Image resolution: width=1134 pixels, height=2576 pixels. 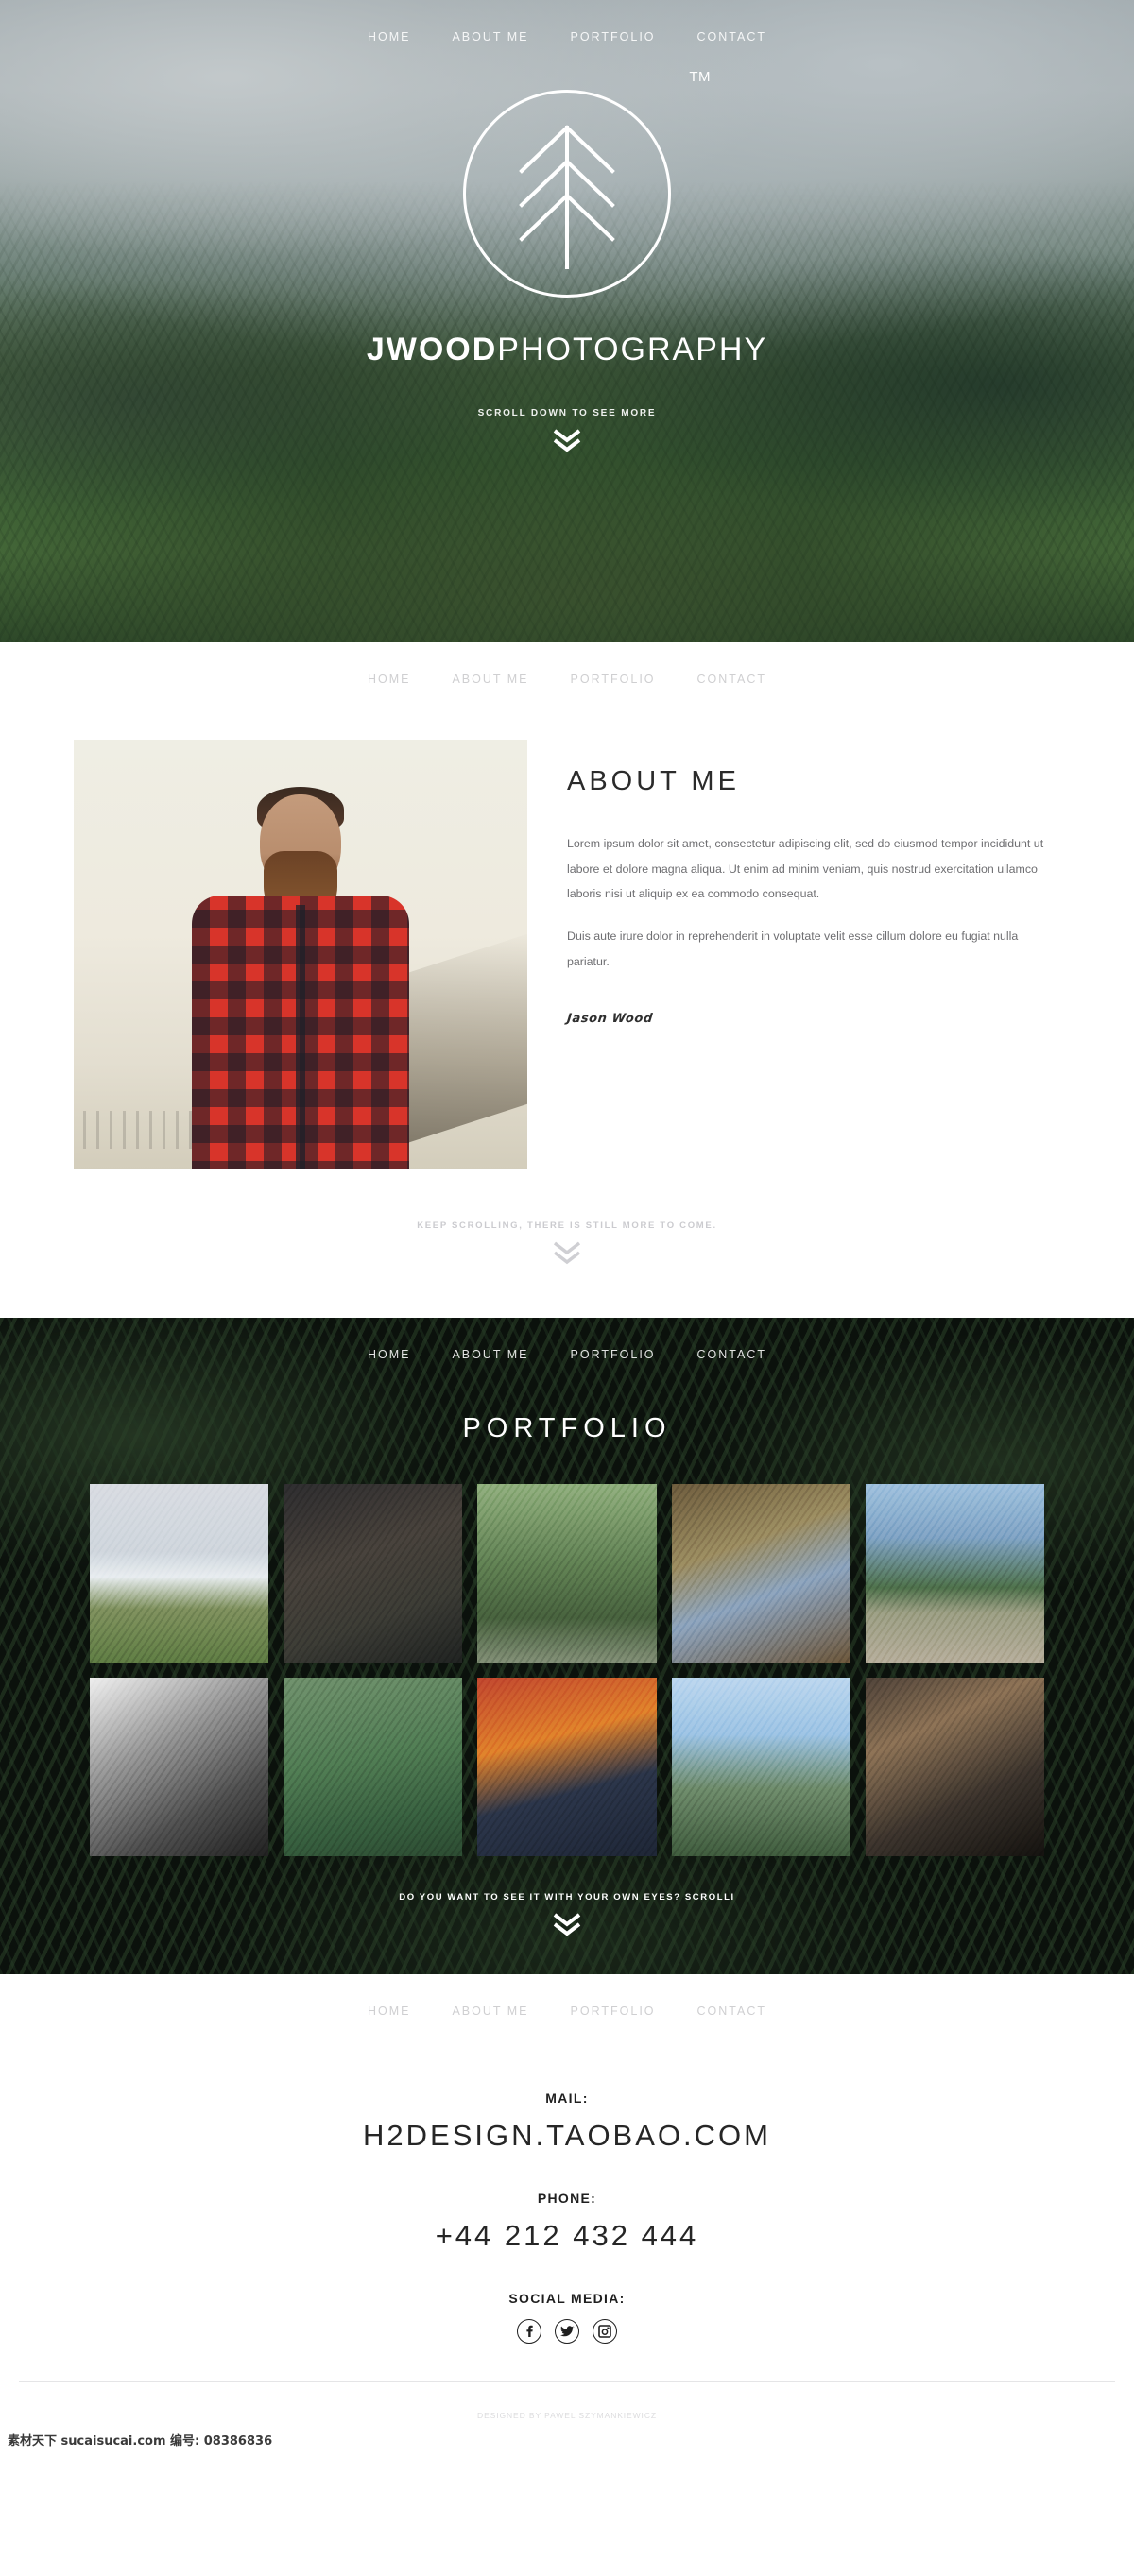 I want to click on instagram-icon, so click(x=605, y=2332).